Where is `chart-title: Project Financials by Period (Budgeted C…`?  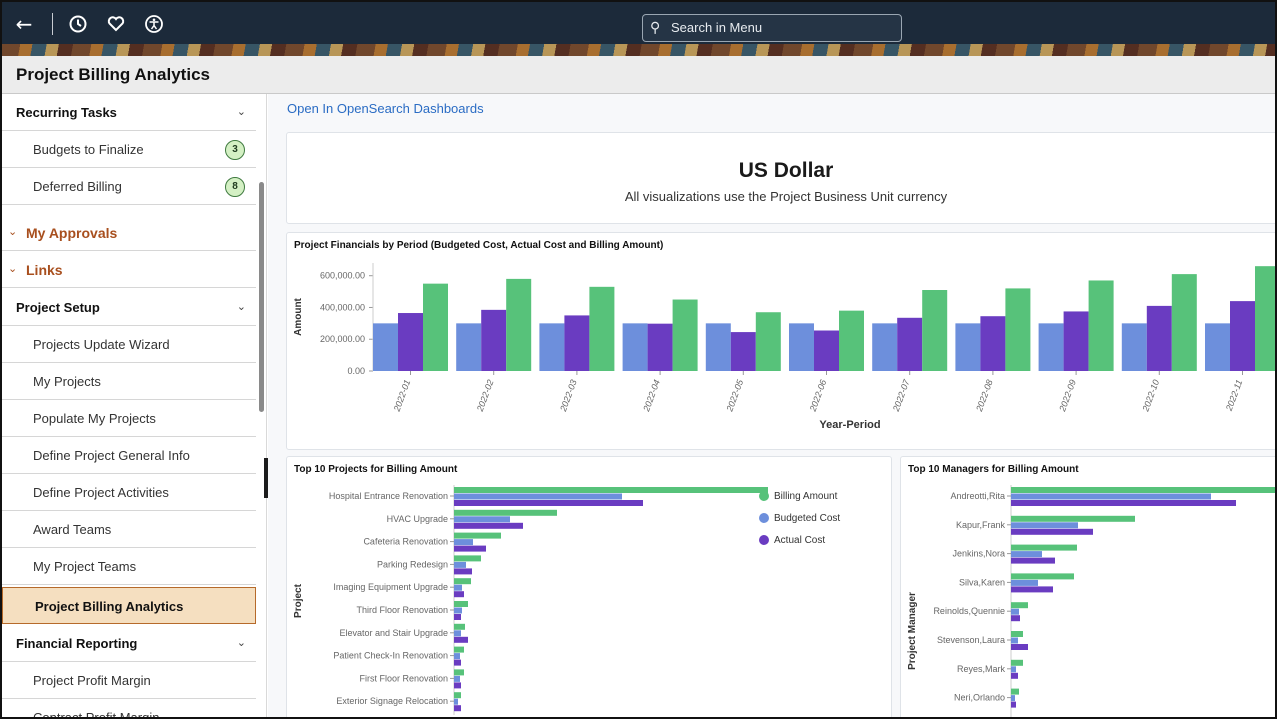 chart-title: Project Financials by Period (Budgeted C… is located at coordinates (479, 245).